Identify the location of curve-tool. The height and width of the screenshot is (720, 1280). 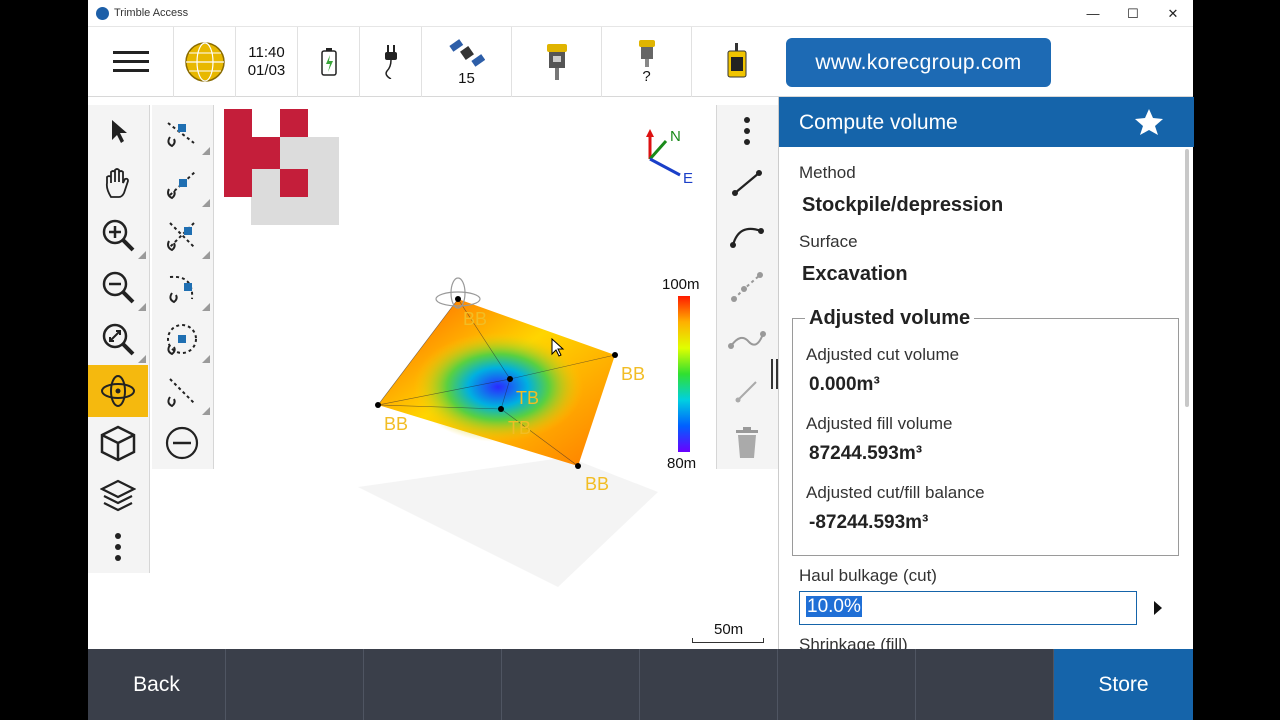
(747, 339).